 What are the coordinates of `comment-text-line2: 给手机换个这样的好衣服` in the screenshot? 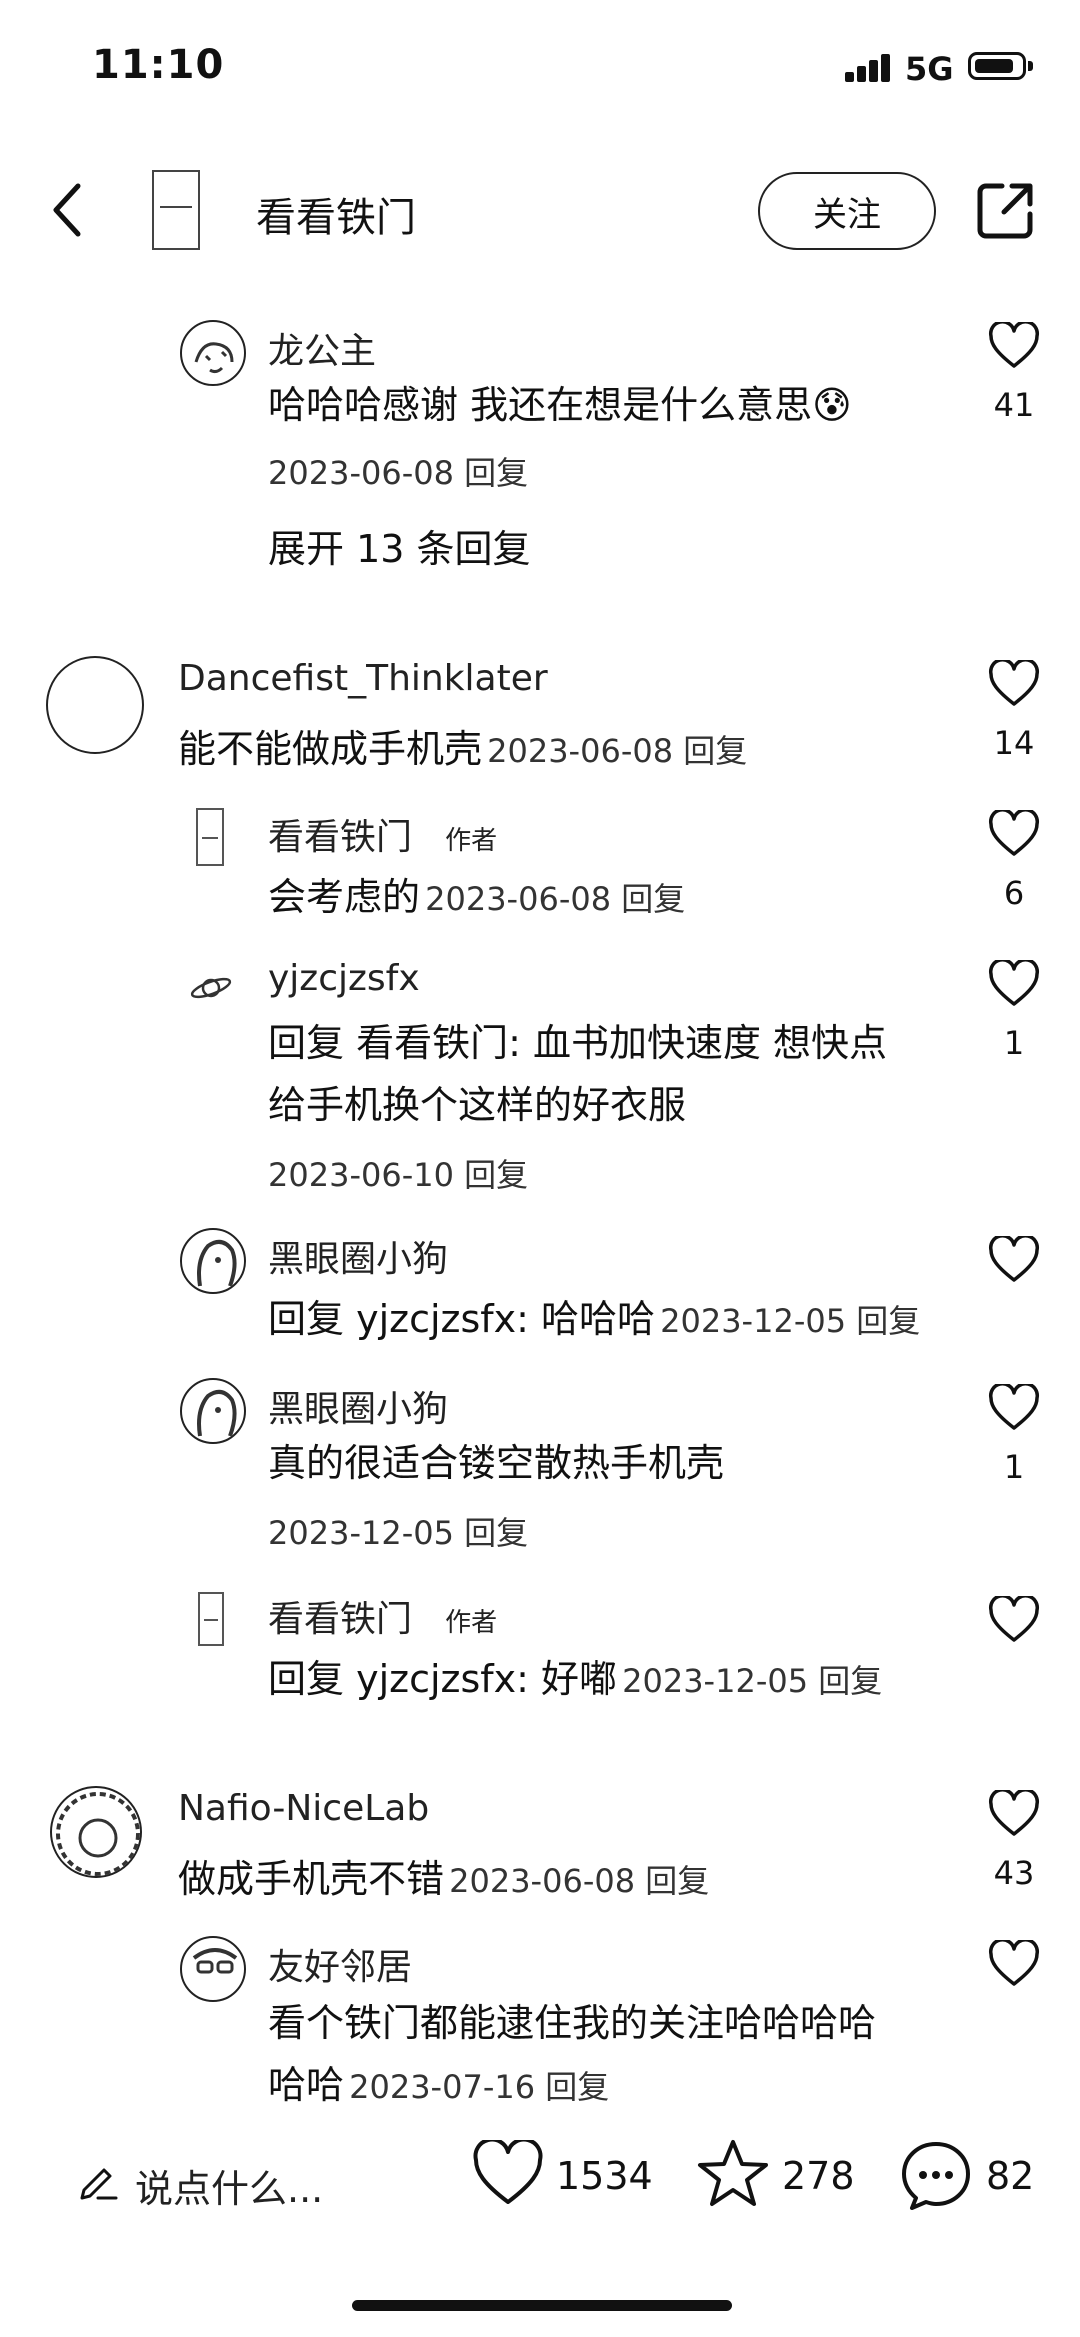 It's located at (477, 1105).